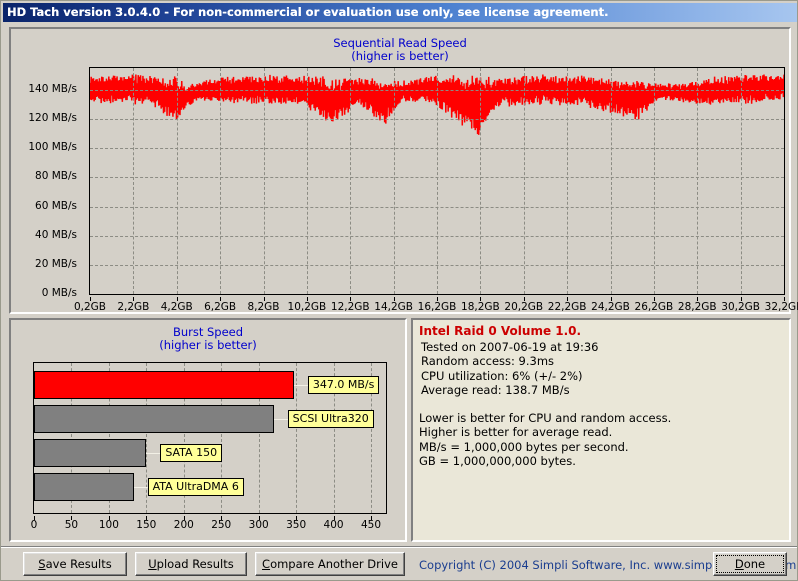  Describe the element at coordinates (71, 525) in the screenshot. I see `burst-x-tick-label: 50` at that location.